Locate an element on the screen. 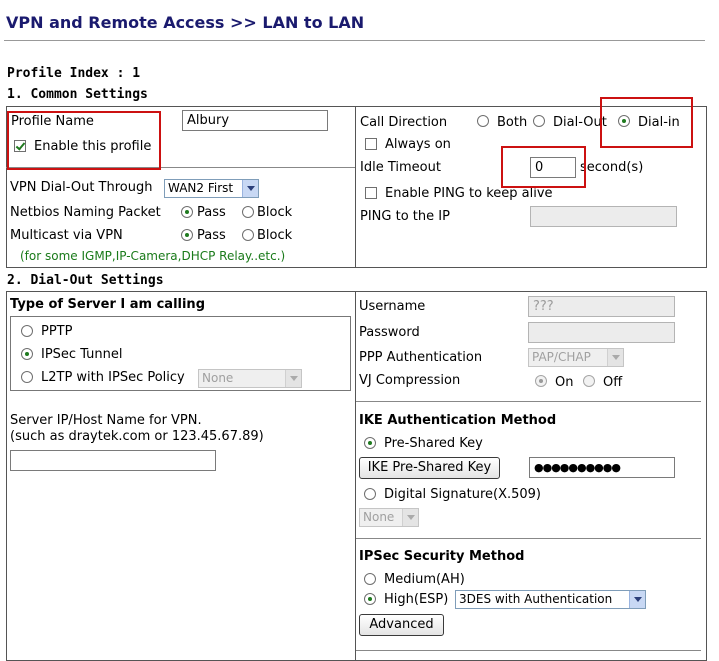 The image size is (719, 661). common-settings-divider is located at coordinates (355, 187).